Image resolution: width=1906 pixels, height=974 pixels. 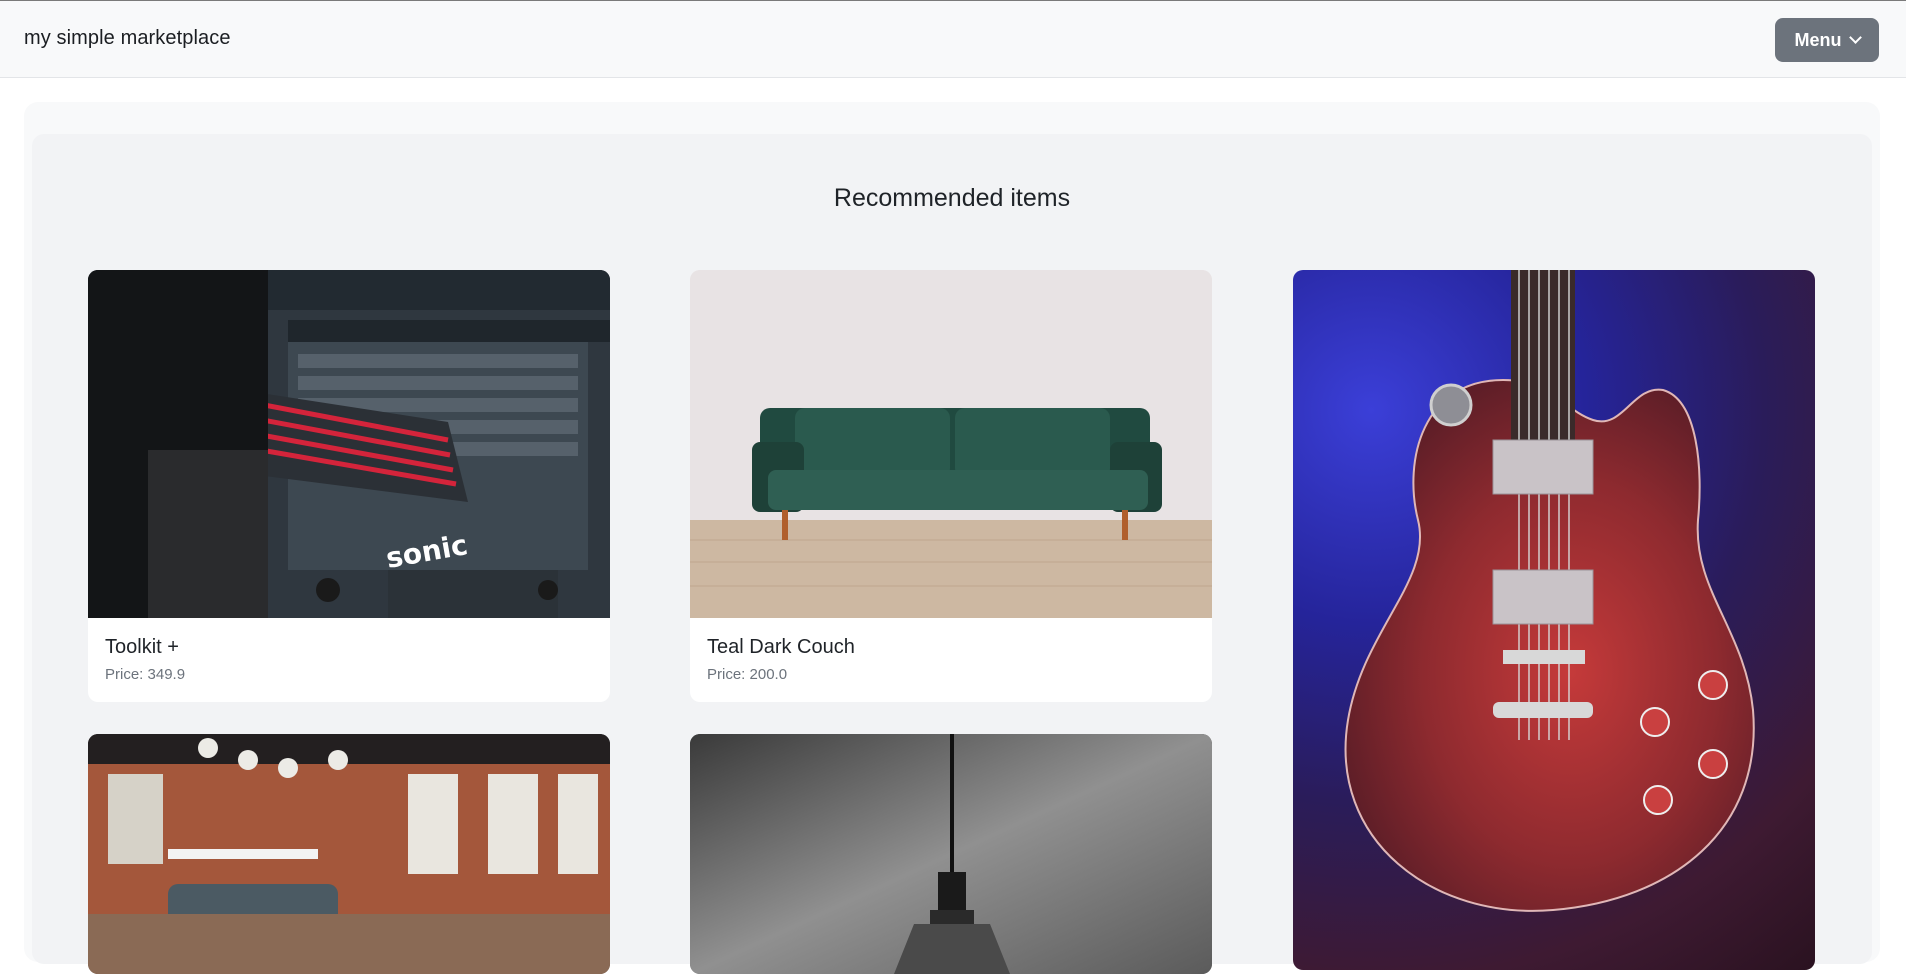 I want to click on item-image-office-lounge, so click(x=349, y=854).